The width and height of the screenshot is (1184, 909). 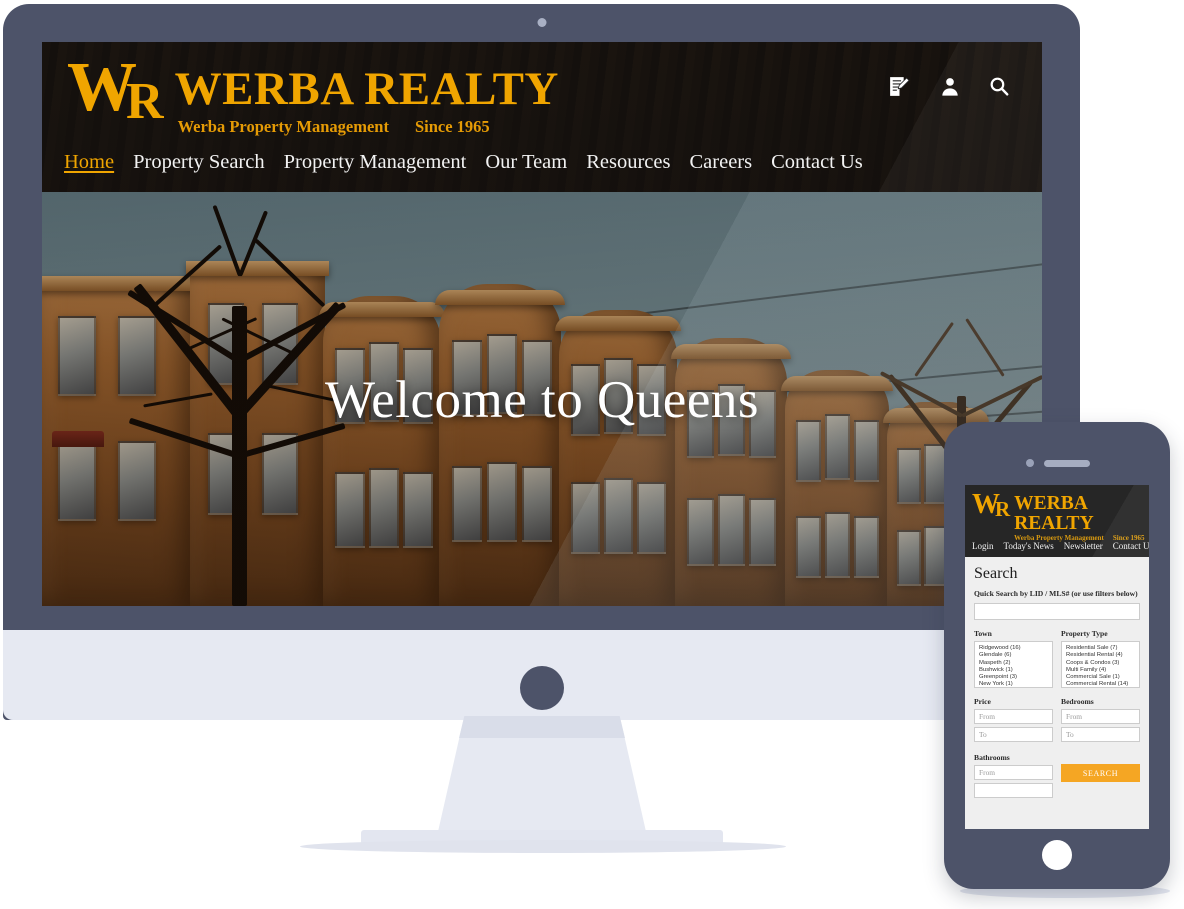 What do you see at coordinates (1128, 538) in the screenshot?
I see `mobile-logo-since: Since 1965` at bounding box center [1128, 538].